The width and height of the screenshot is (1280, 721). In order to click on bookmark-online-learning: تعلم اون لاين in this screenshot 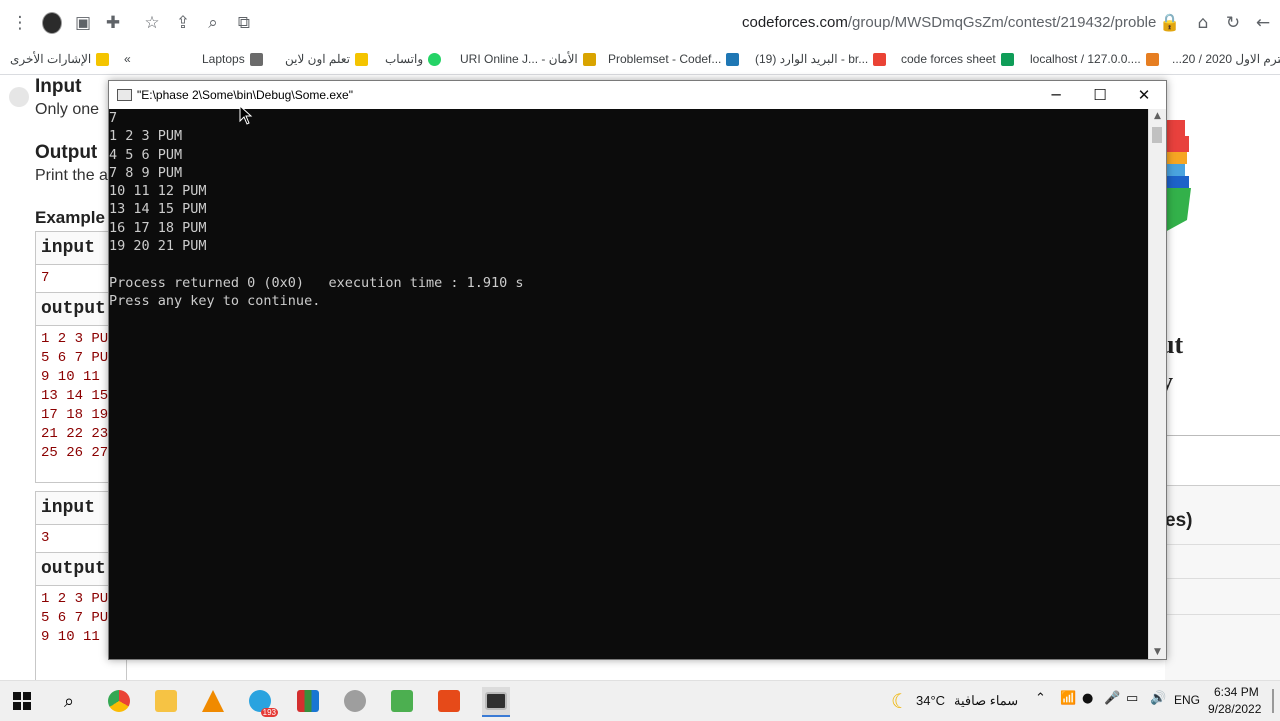, I will do `click(327, 59)`.